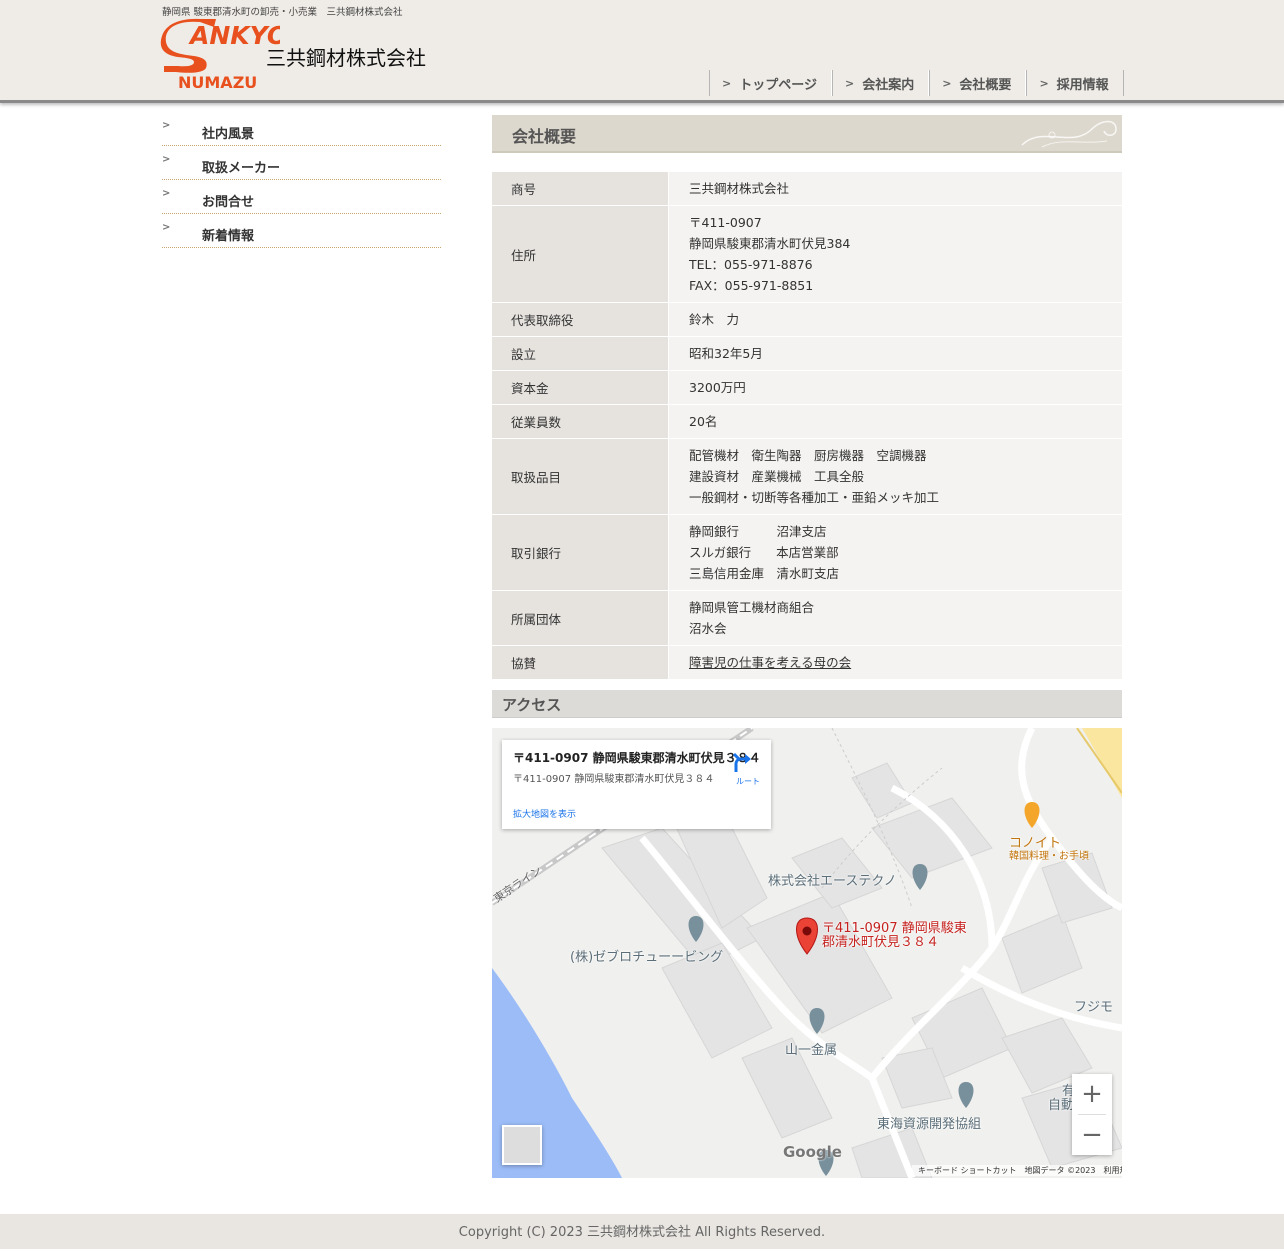 This screenshot has width=1284, height=1252. I want to click on nav-company: > 会社案内, so click(880, 83).